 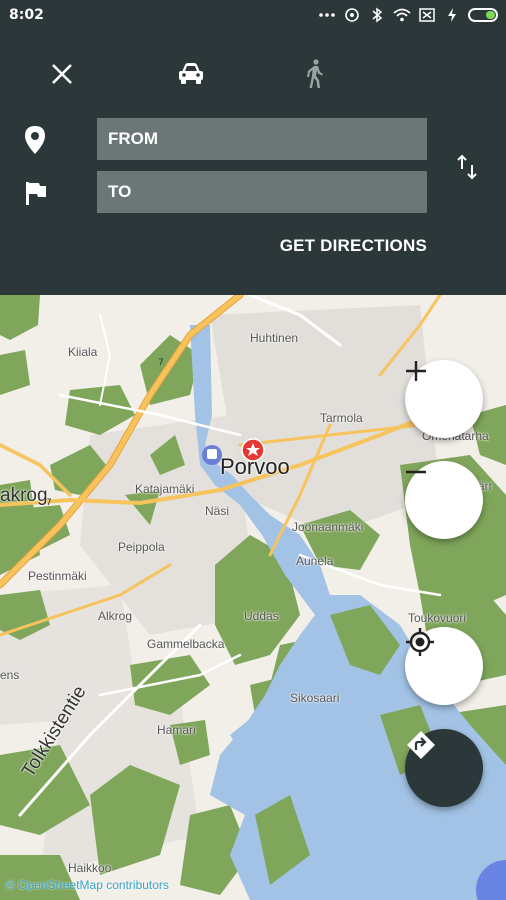 What do you see at coordinates (165, 489) in the screenshot?
I see `place-label: Katajamäki` at bounding box center [165, 489].